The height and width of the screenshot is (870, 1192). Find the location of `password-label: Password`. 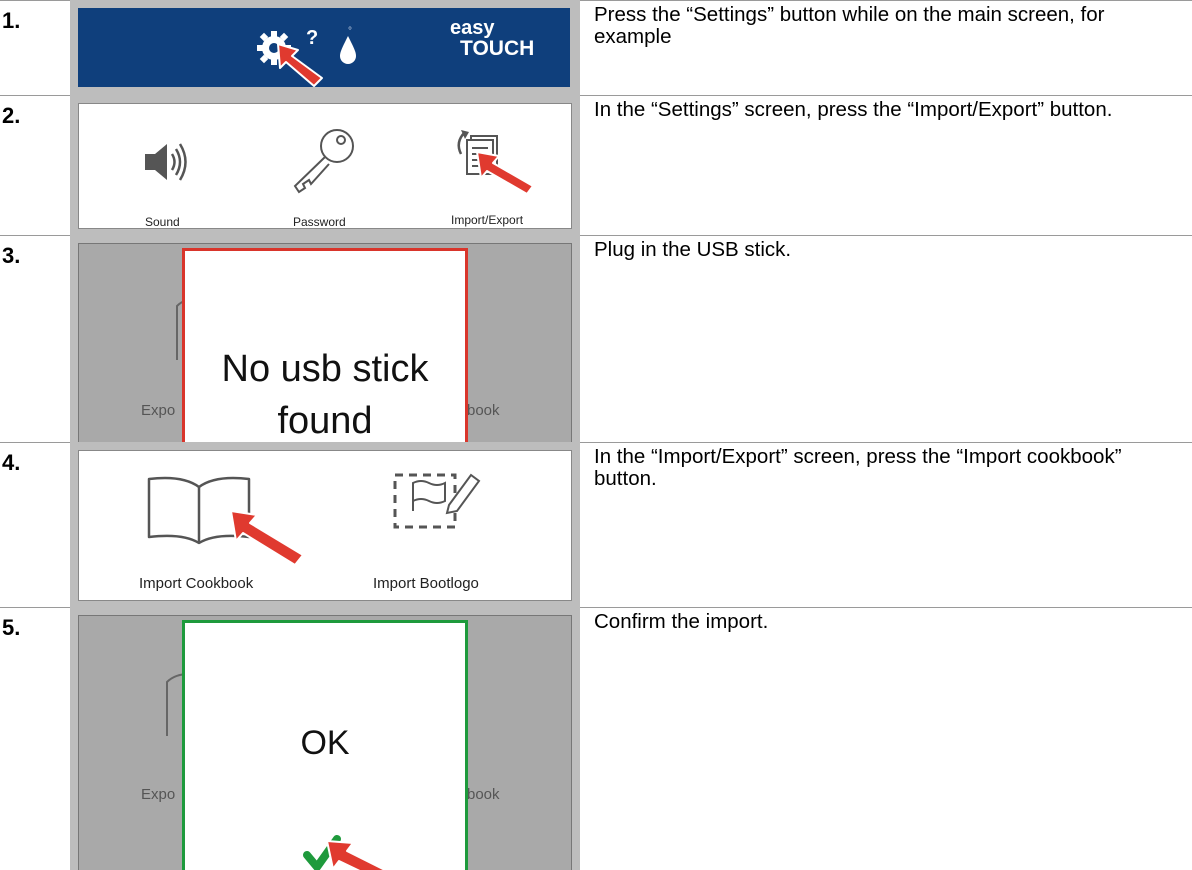

password-label: Password is located at coordinates (319, 222).